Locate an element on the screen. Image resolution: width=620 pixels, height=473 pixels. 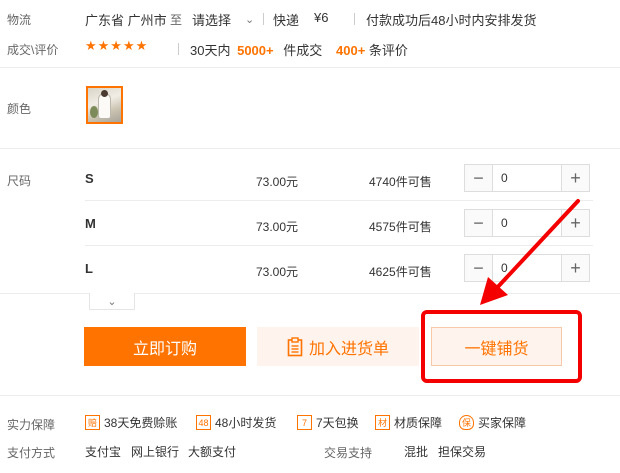
annotation-arrow is located at coordinates (530, 252).